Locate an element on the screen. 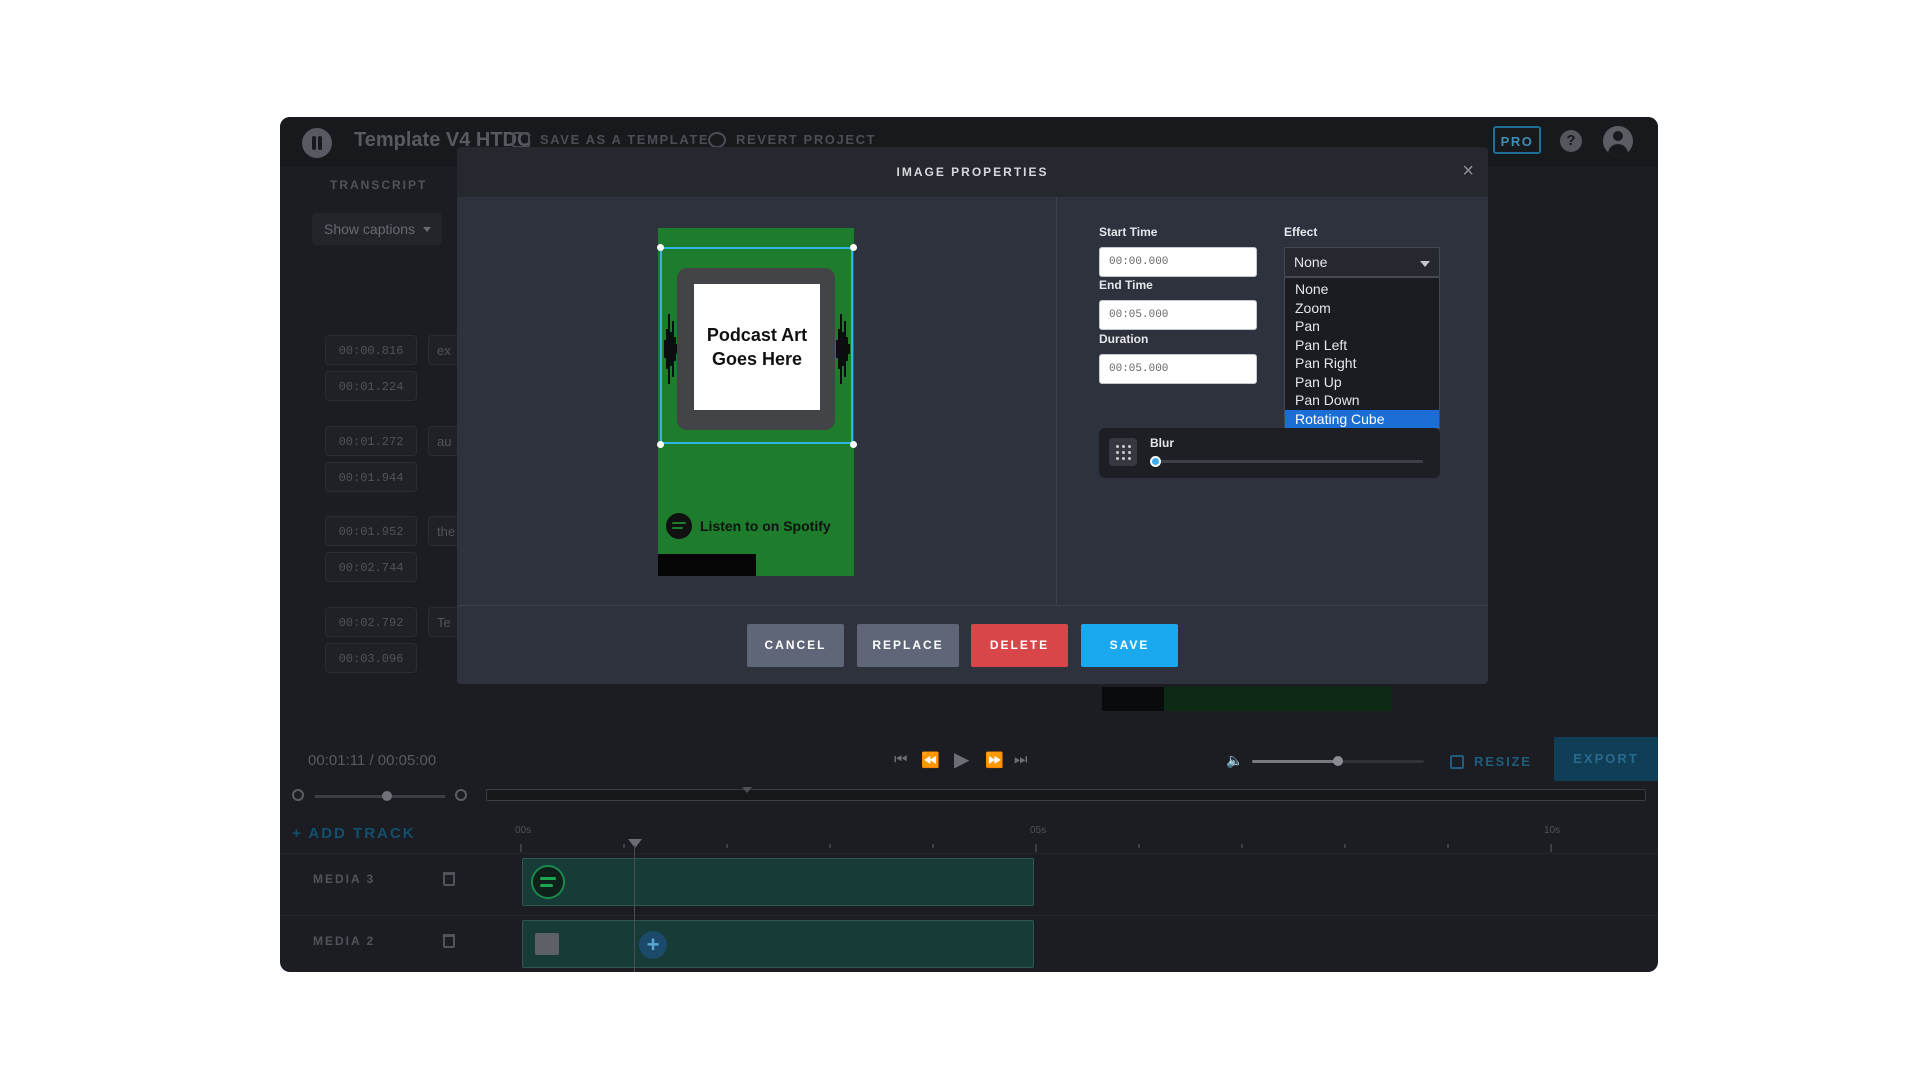  effect-option-pan: Pan is located at coordinates (1362, 326).